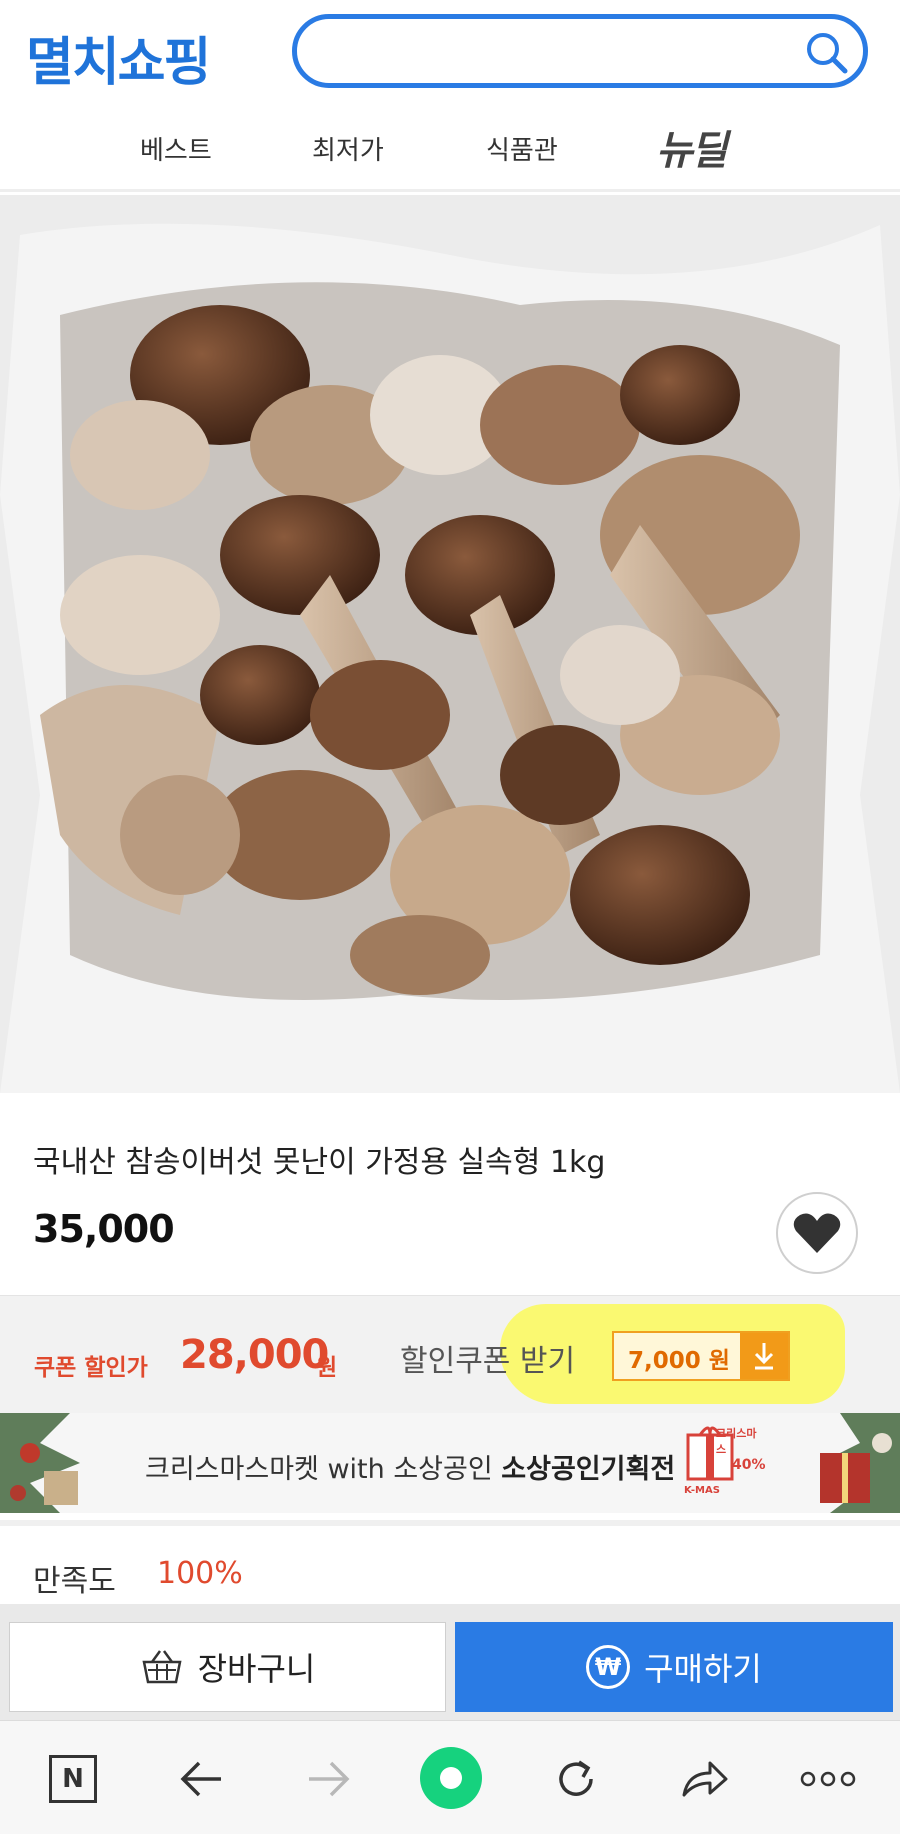 The image size is (900, 1834). Describe the element at coordinates (764, 1356) in the screenshot. I see `download-icon` at that location.